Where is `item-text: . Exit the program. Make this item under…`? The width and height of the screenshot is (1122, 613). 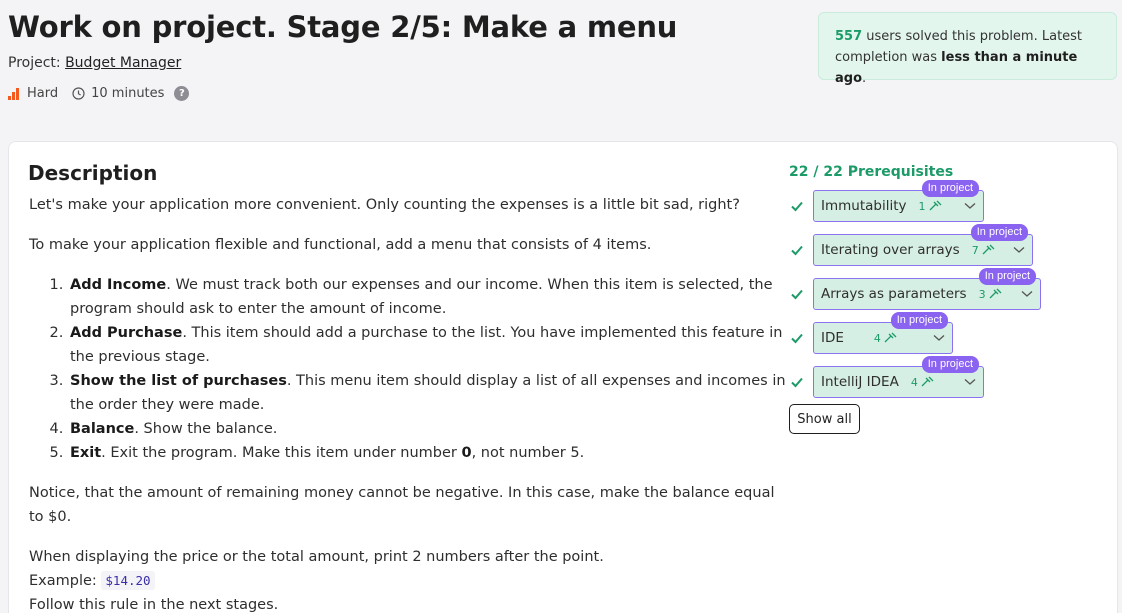 item-text: . Exit the program. Make this item under… is located at coordinates (281, 453).